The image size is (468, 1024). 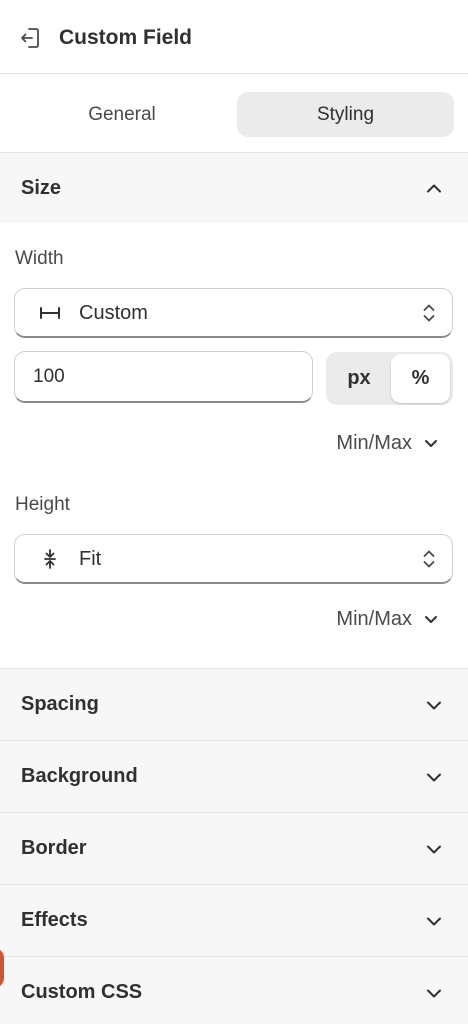 What do you see at coordinates (345, 114) in the screenshot?
I see `tab-styling: Styling` at bounding box center [345, 114].